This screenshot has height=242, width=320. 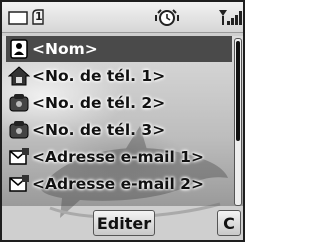 What do you see at coordinates (65, 49) in the screenshot?
I see `field-label: <Nom>` at bounding box center [65, 49].